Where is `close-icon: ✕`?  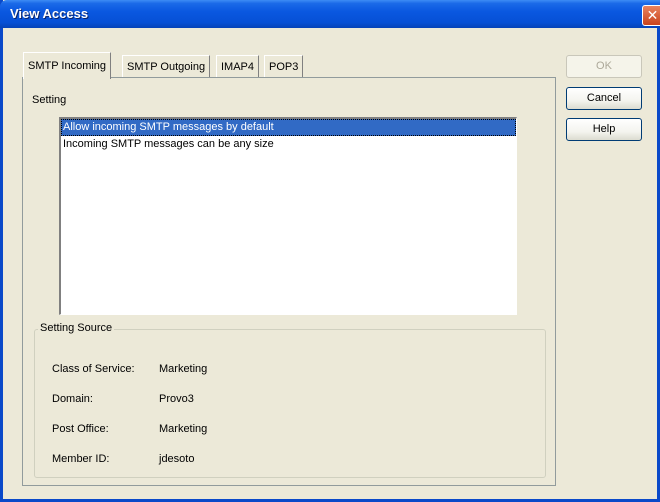
close-icon: ✕ is located at coordinates (652, 15).